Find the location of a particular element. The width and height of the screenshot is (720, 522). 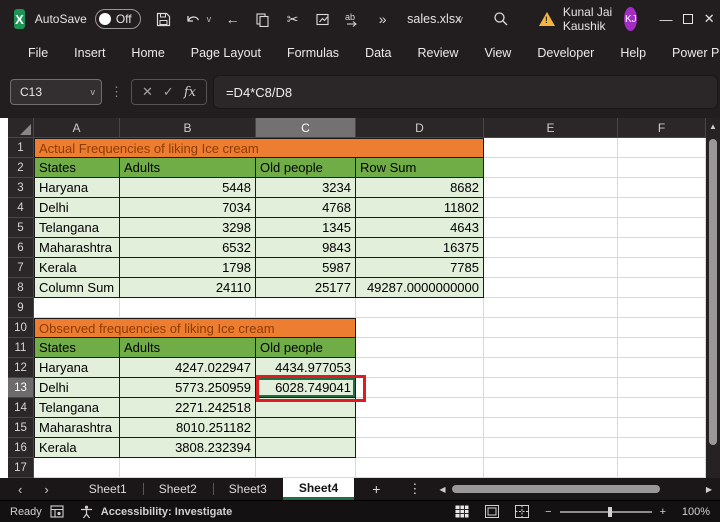

cell-A13: Delhi is located at coordinates (77, 388).